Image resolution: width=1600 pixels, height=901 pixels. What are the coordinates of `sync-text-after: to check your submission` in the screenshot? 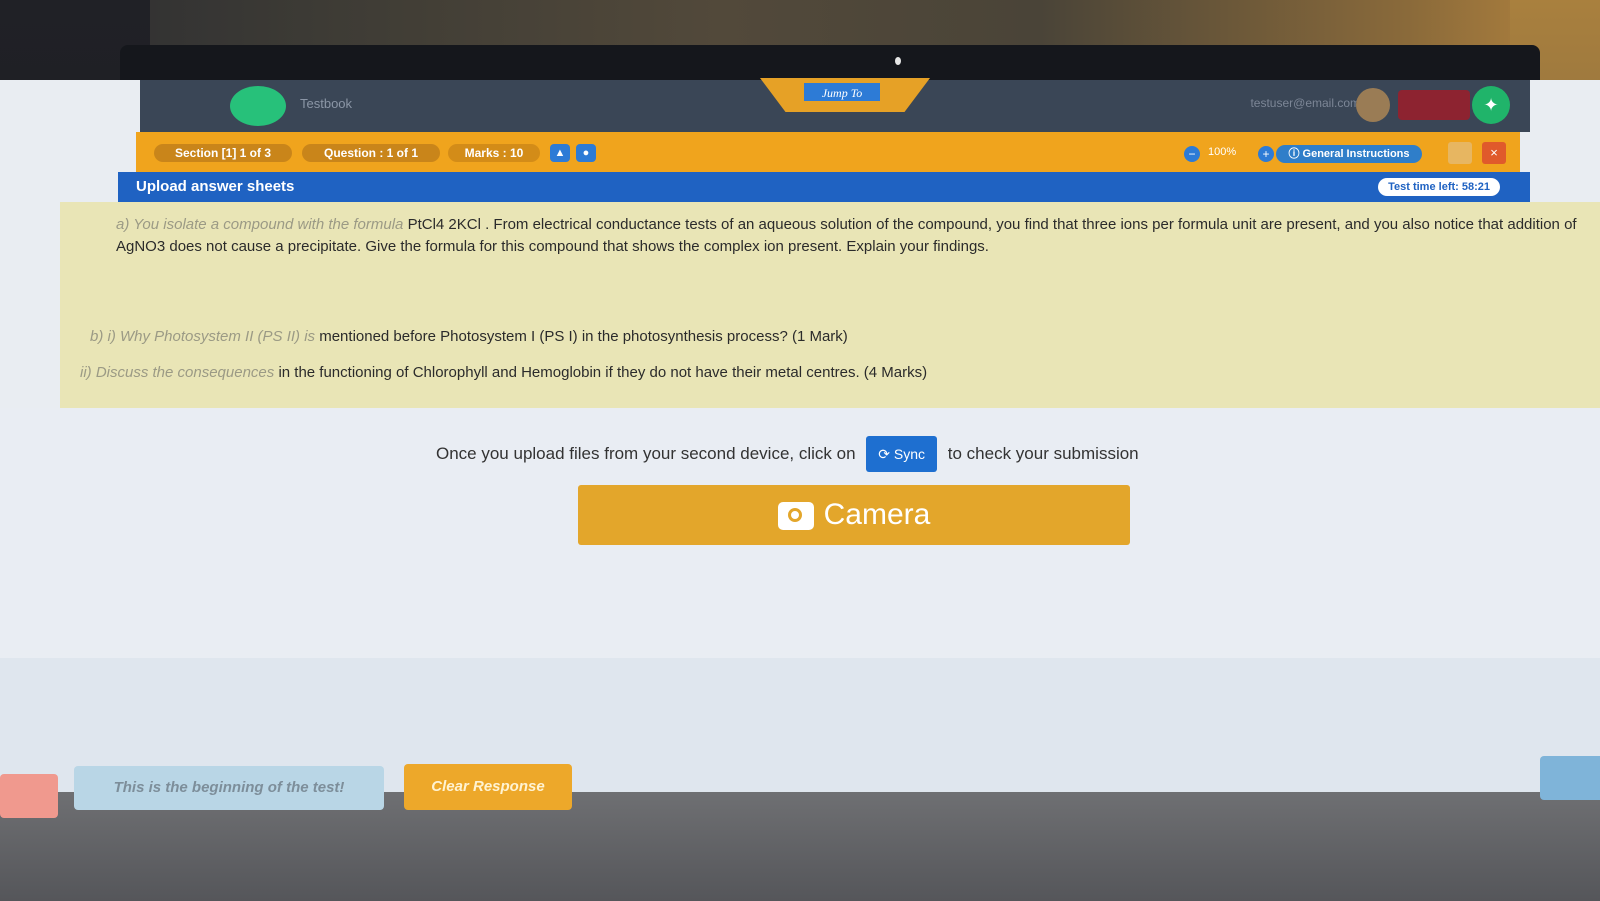 It's located at (1043, 453).